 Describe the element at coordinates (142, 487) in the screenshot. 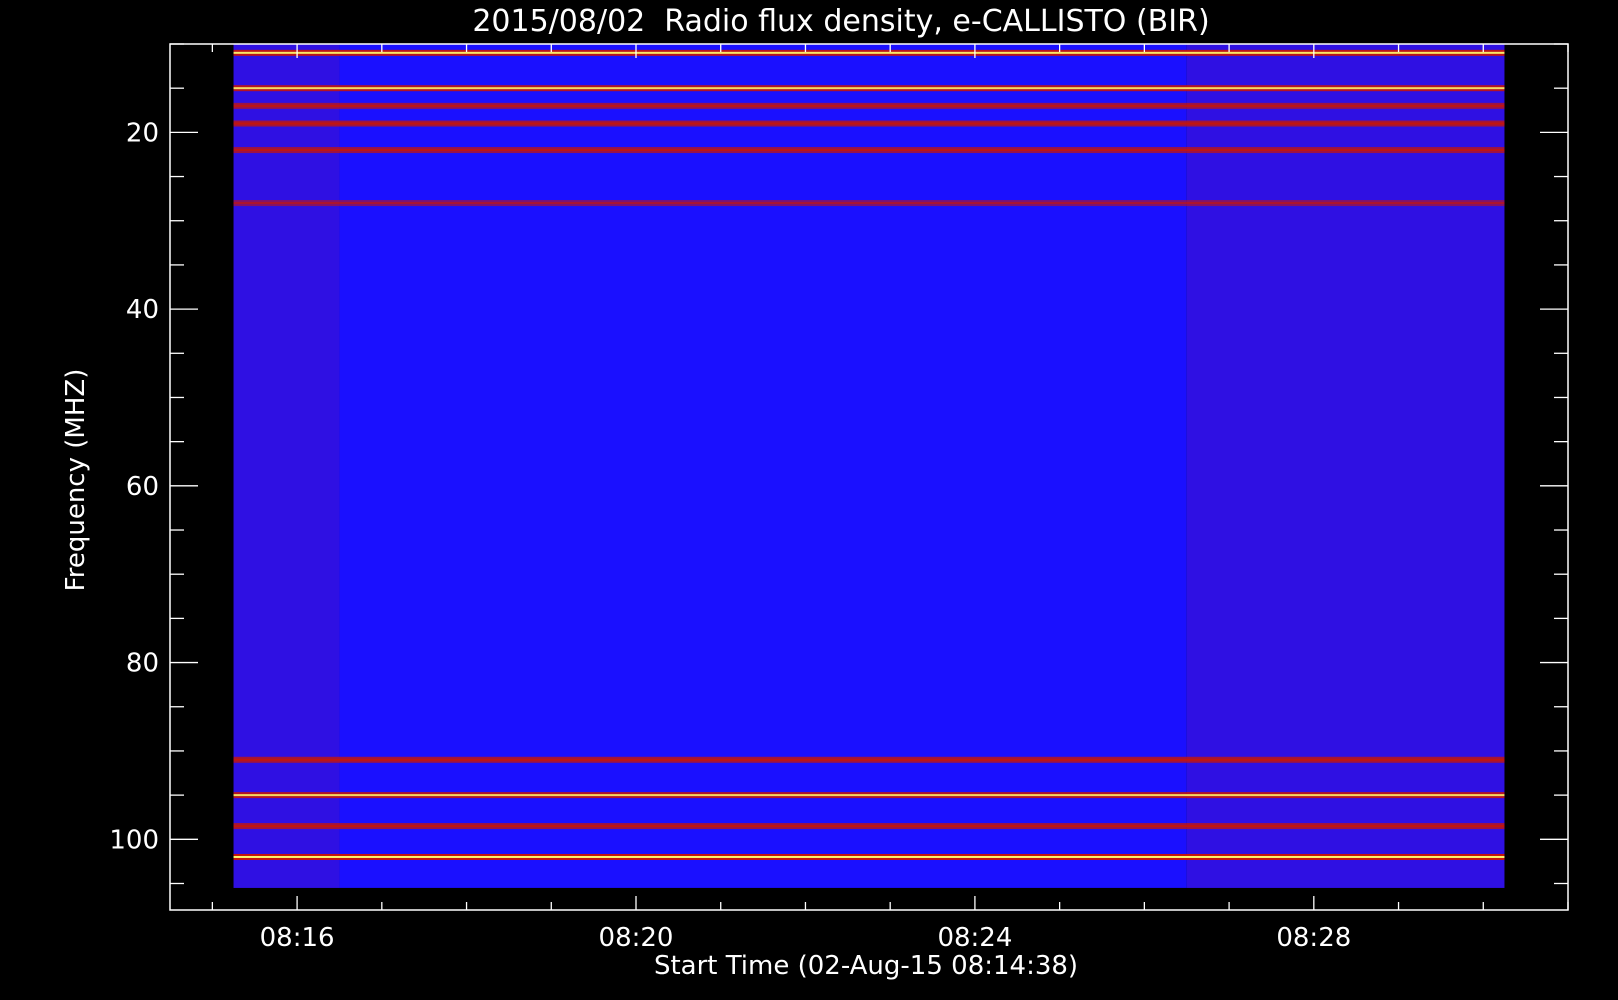

I see `y-tick-label: 60` at that location.